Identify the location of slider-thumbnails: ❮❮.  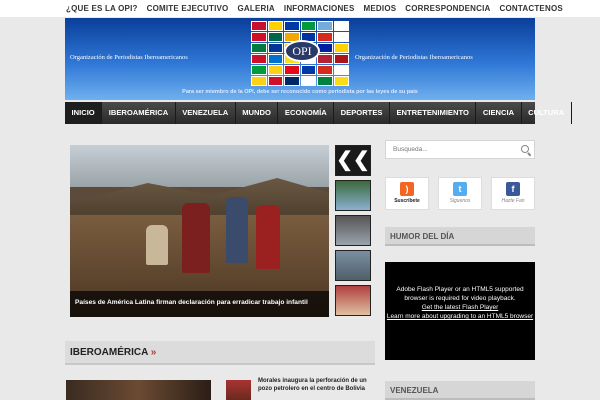
(353, 232).